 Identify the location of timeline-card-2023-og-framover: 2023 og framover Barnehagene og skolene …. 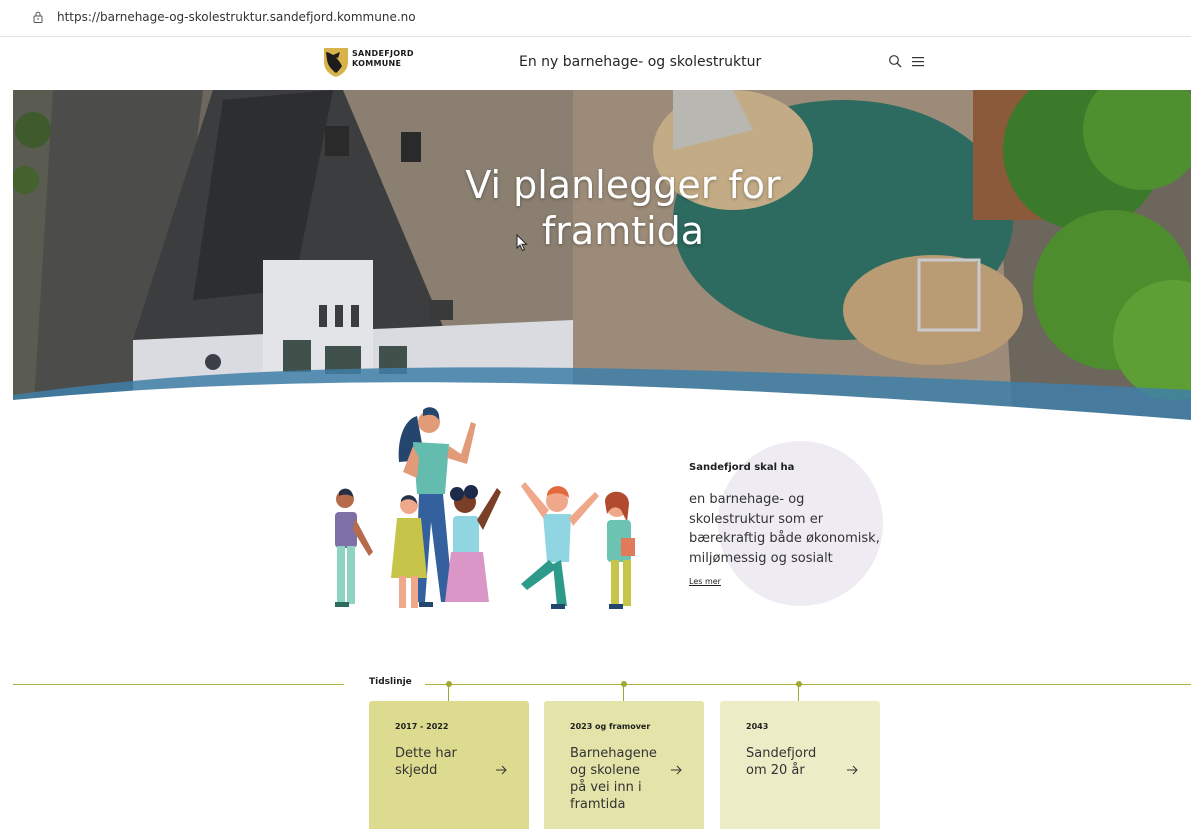
(624, 765).